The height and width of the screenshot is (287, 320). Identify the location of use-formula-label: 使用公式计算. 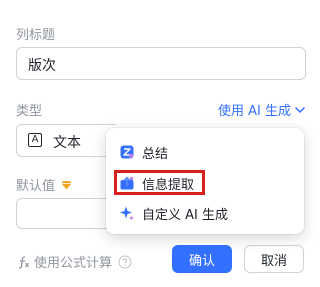
(73, 263).